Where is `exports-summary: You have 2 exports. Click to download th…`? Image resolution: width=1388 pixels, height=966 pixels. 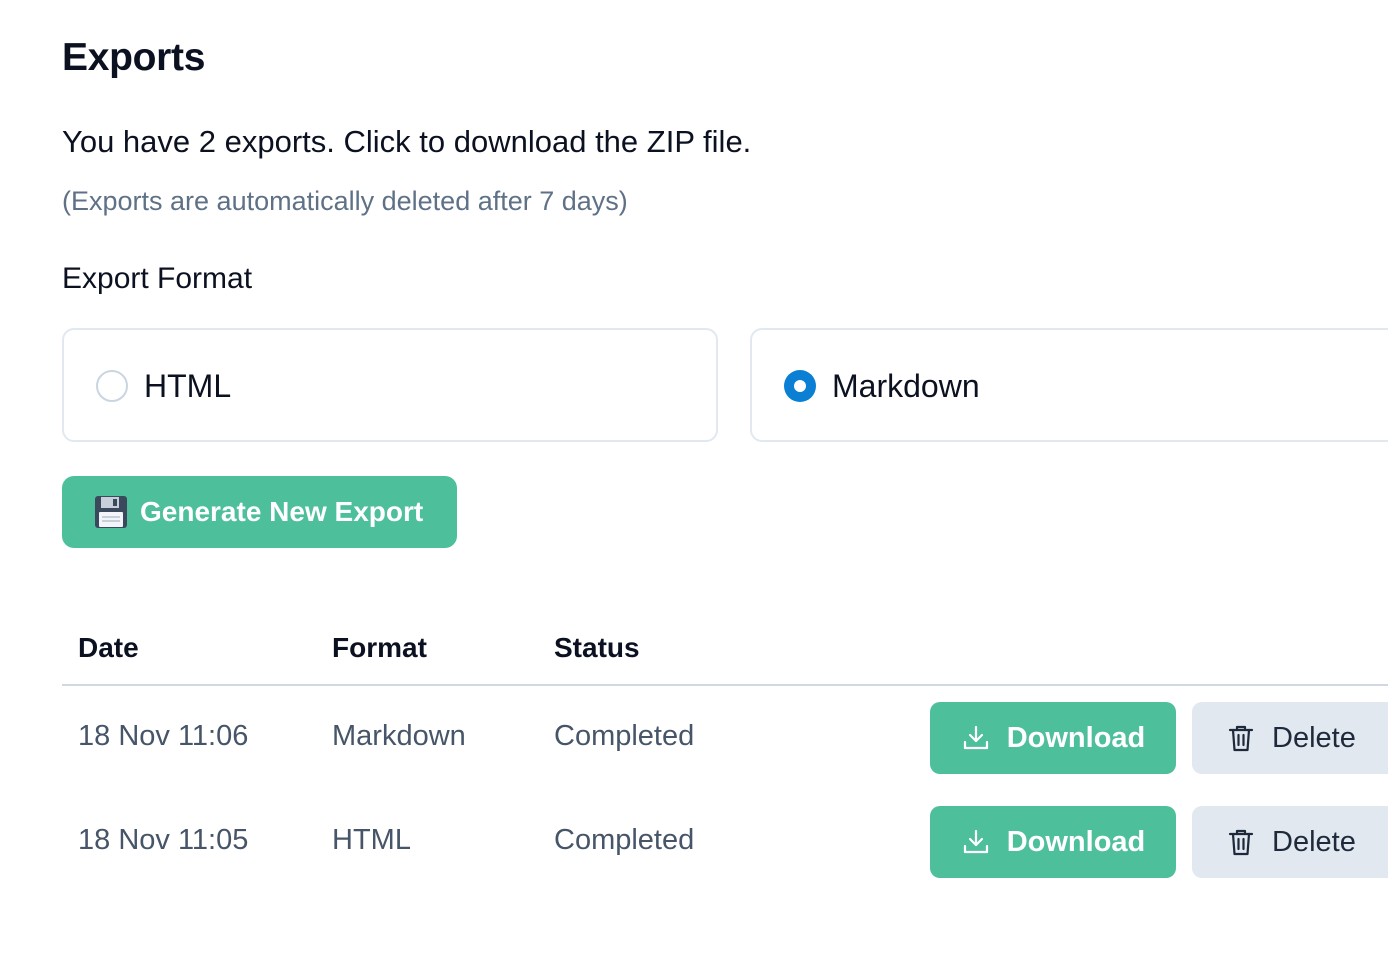
exports-summary: You have 2 exports. Click to download th… is located at coordinates (407, 141).